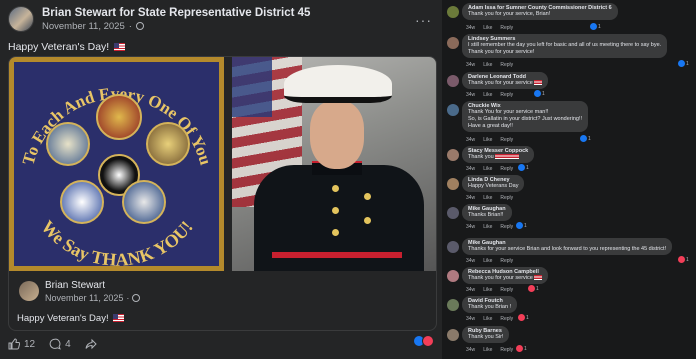  I want to click on comment-button: 4, so click(60, 344).